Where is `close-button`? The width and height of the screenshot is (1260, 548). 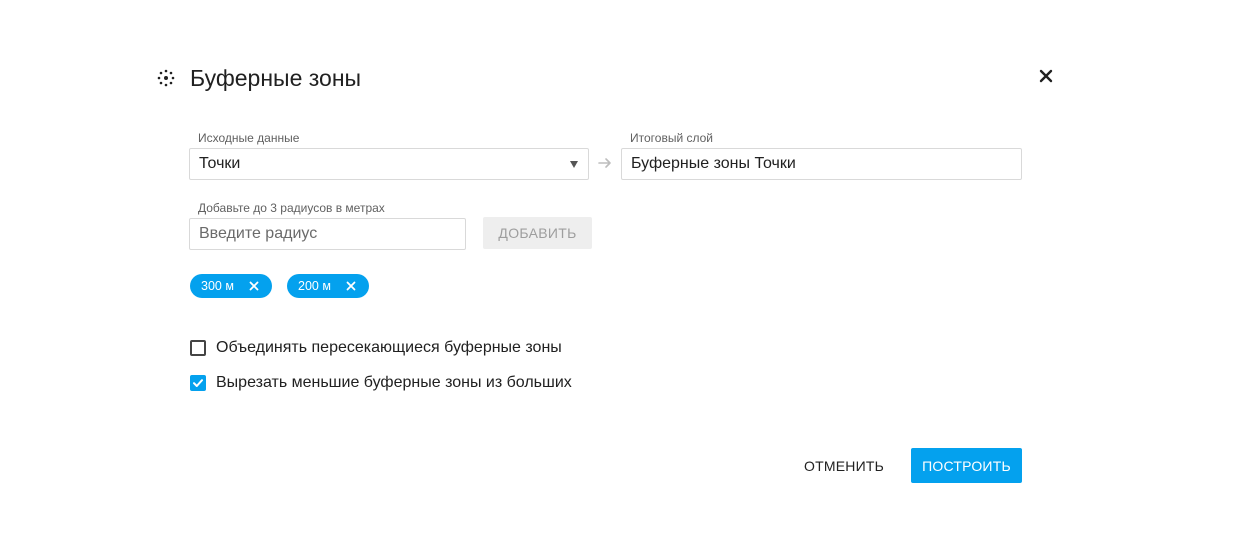
close-button is located at coordinates (1046, 78).